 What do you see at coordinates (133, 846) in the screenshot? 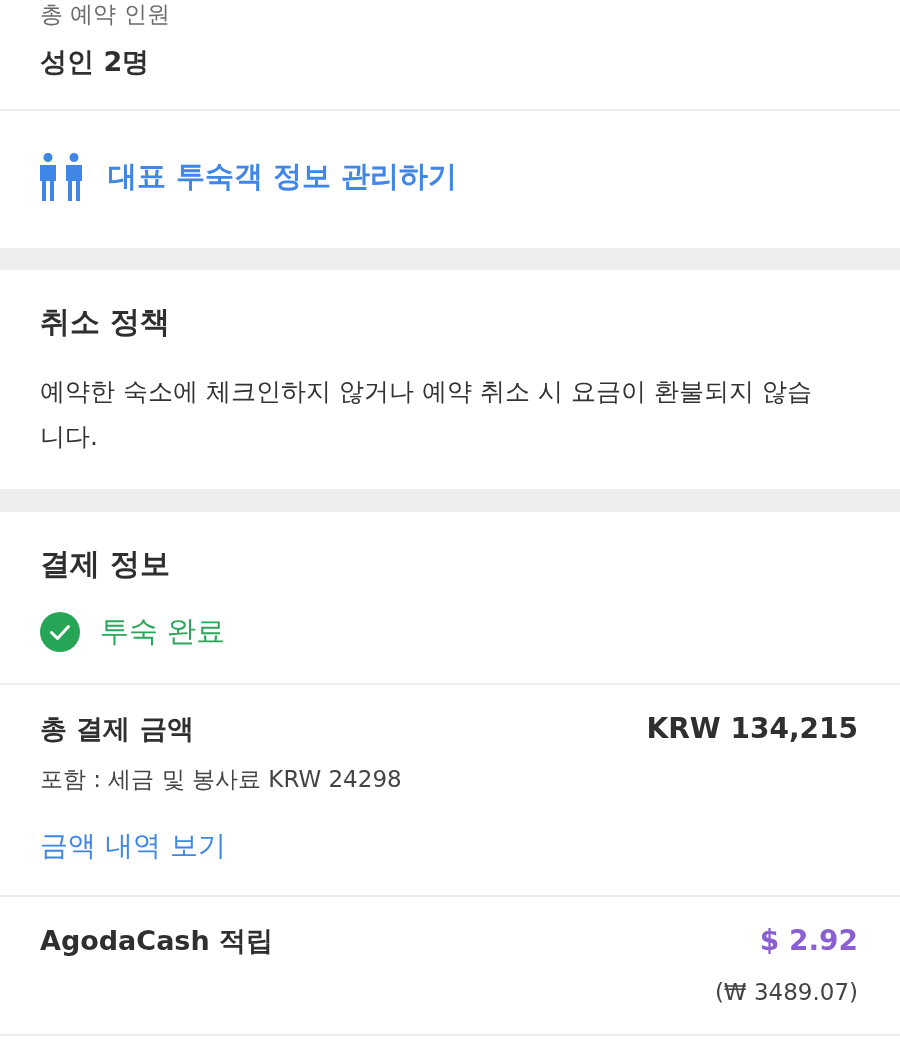
I see `price-details-link: 금액 내역 보기` at bounding box center [133, 846].